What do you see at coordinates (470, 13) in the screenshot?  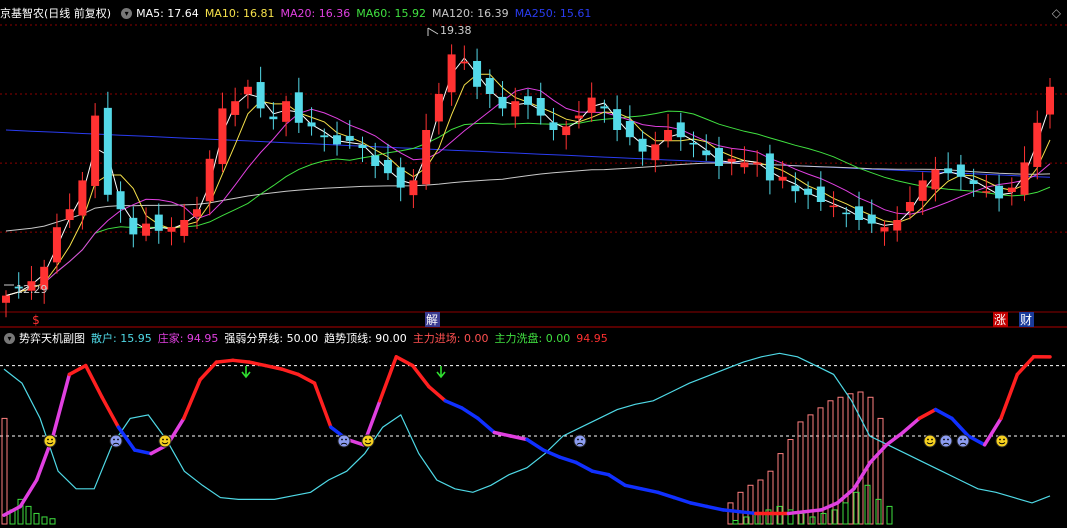 I see `ma-legend-item-4: MA120: 16.39` at bounding box center [470, 13].